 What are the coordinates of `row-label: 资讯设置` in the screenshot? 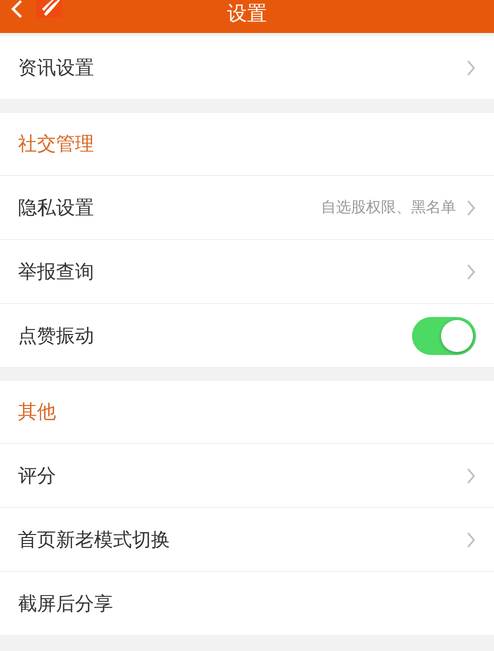 It's located at (56, 68).